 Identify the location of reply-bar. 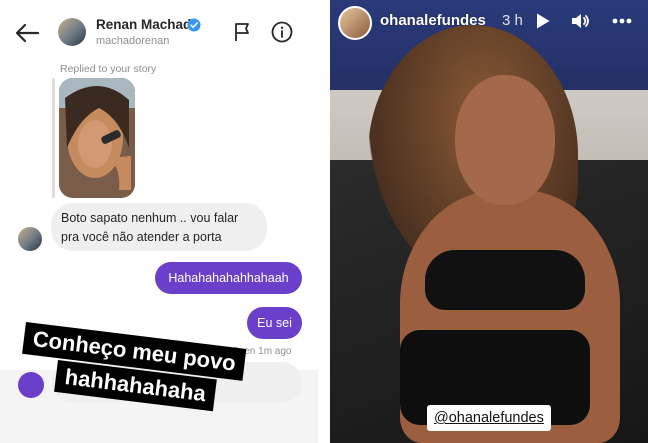
(53, 138).